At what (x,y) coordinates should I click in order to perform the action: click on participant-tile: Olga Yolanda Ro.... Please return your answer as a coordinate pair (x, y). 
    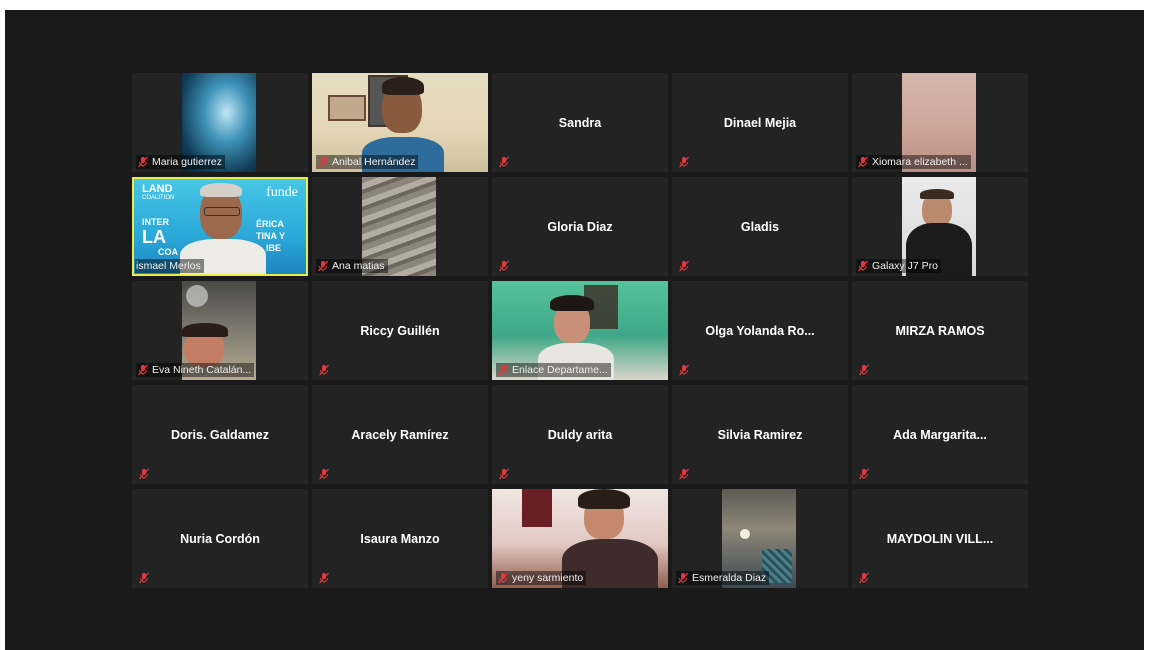
    Looking at the image, I should click on (760, 330).